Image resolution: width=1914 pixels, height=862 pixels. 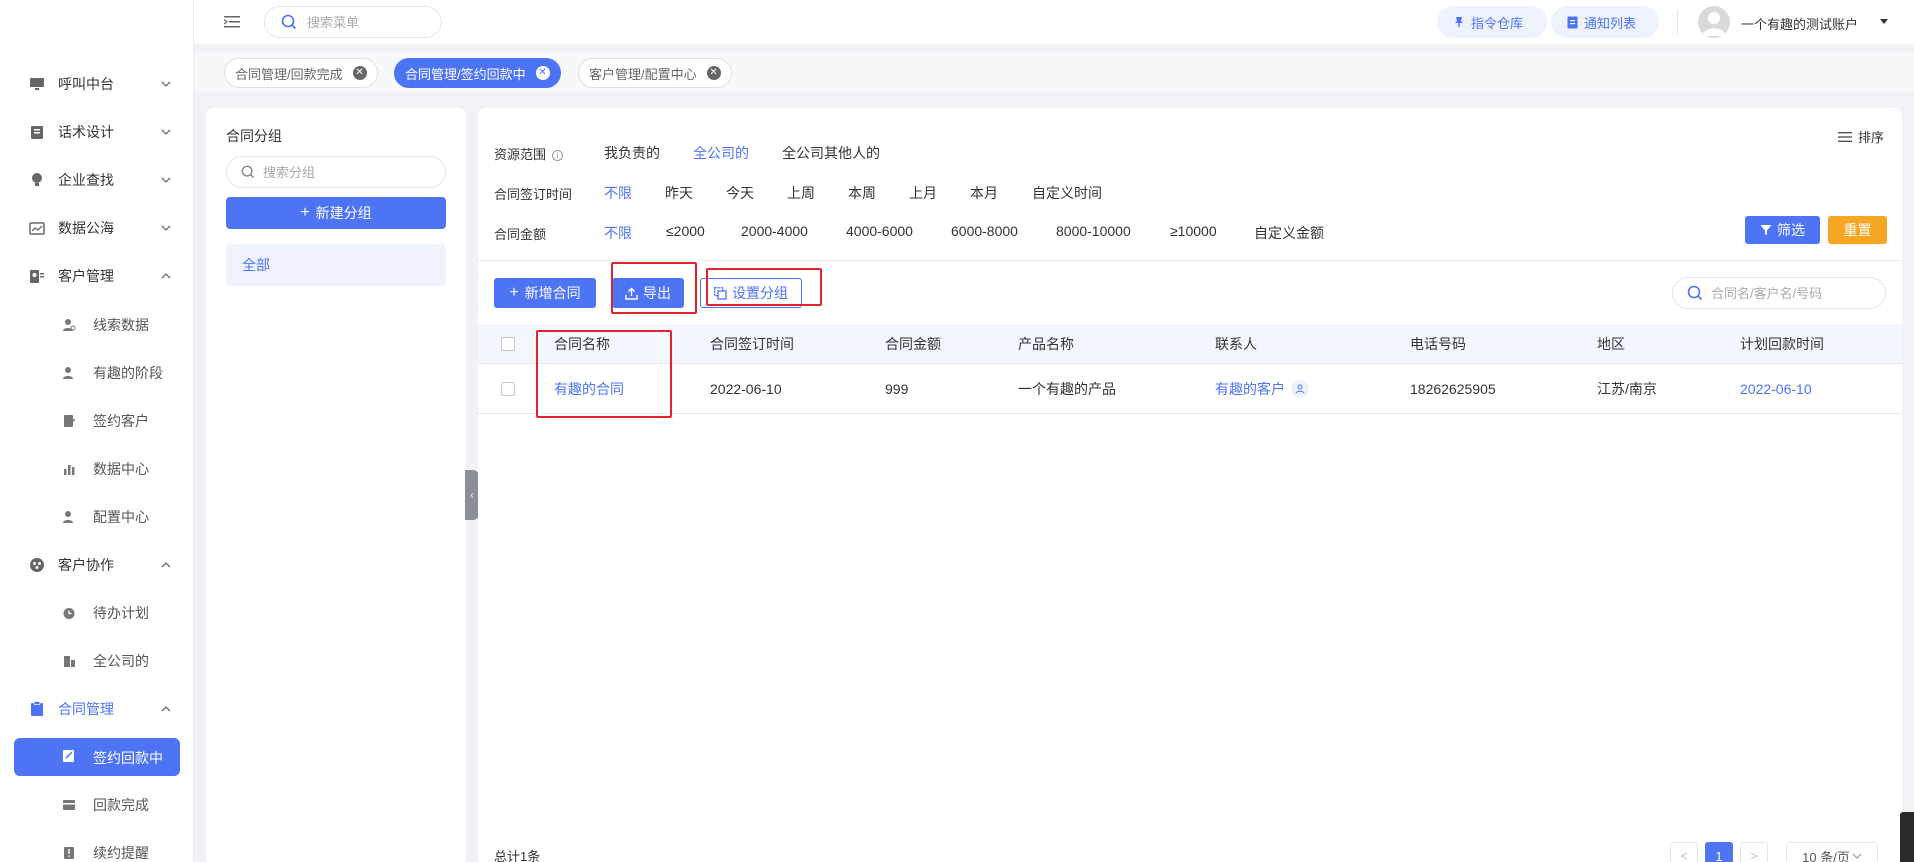 I want to click on command-store-label: 指令仓库, so click(x=1497, y=23).